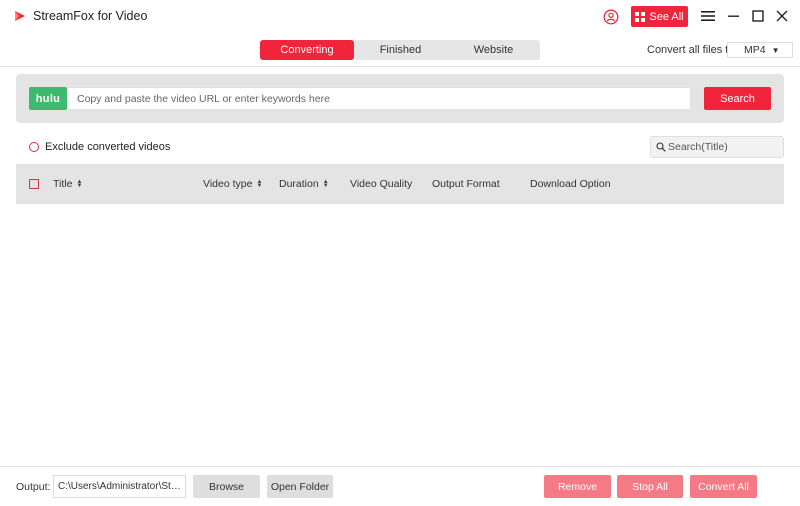 The width and height of the screenshot is (800, 506). What do you see at coordinates (33, 487) in the screenshot?
I see `output-label: Output:` at bounding box center [33, 487].